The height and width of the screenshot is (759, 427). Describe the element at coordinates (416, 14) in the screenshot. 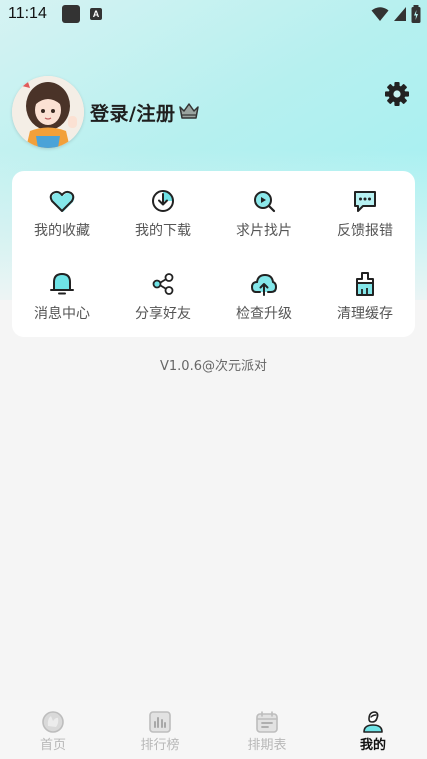

I see `battery-icon` at that location.